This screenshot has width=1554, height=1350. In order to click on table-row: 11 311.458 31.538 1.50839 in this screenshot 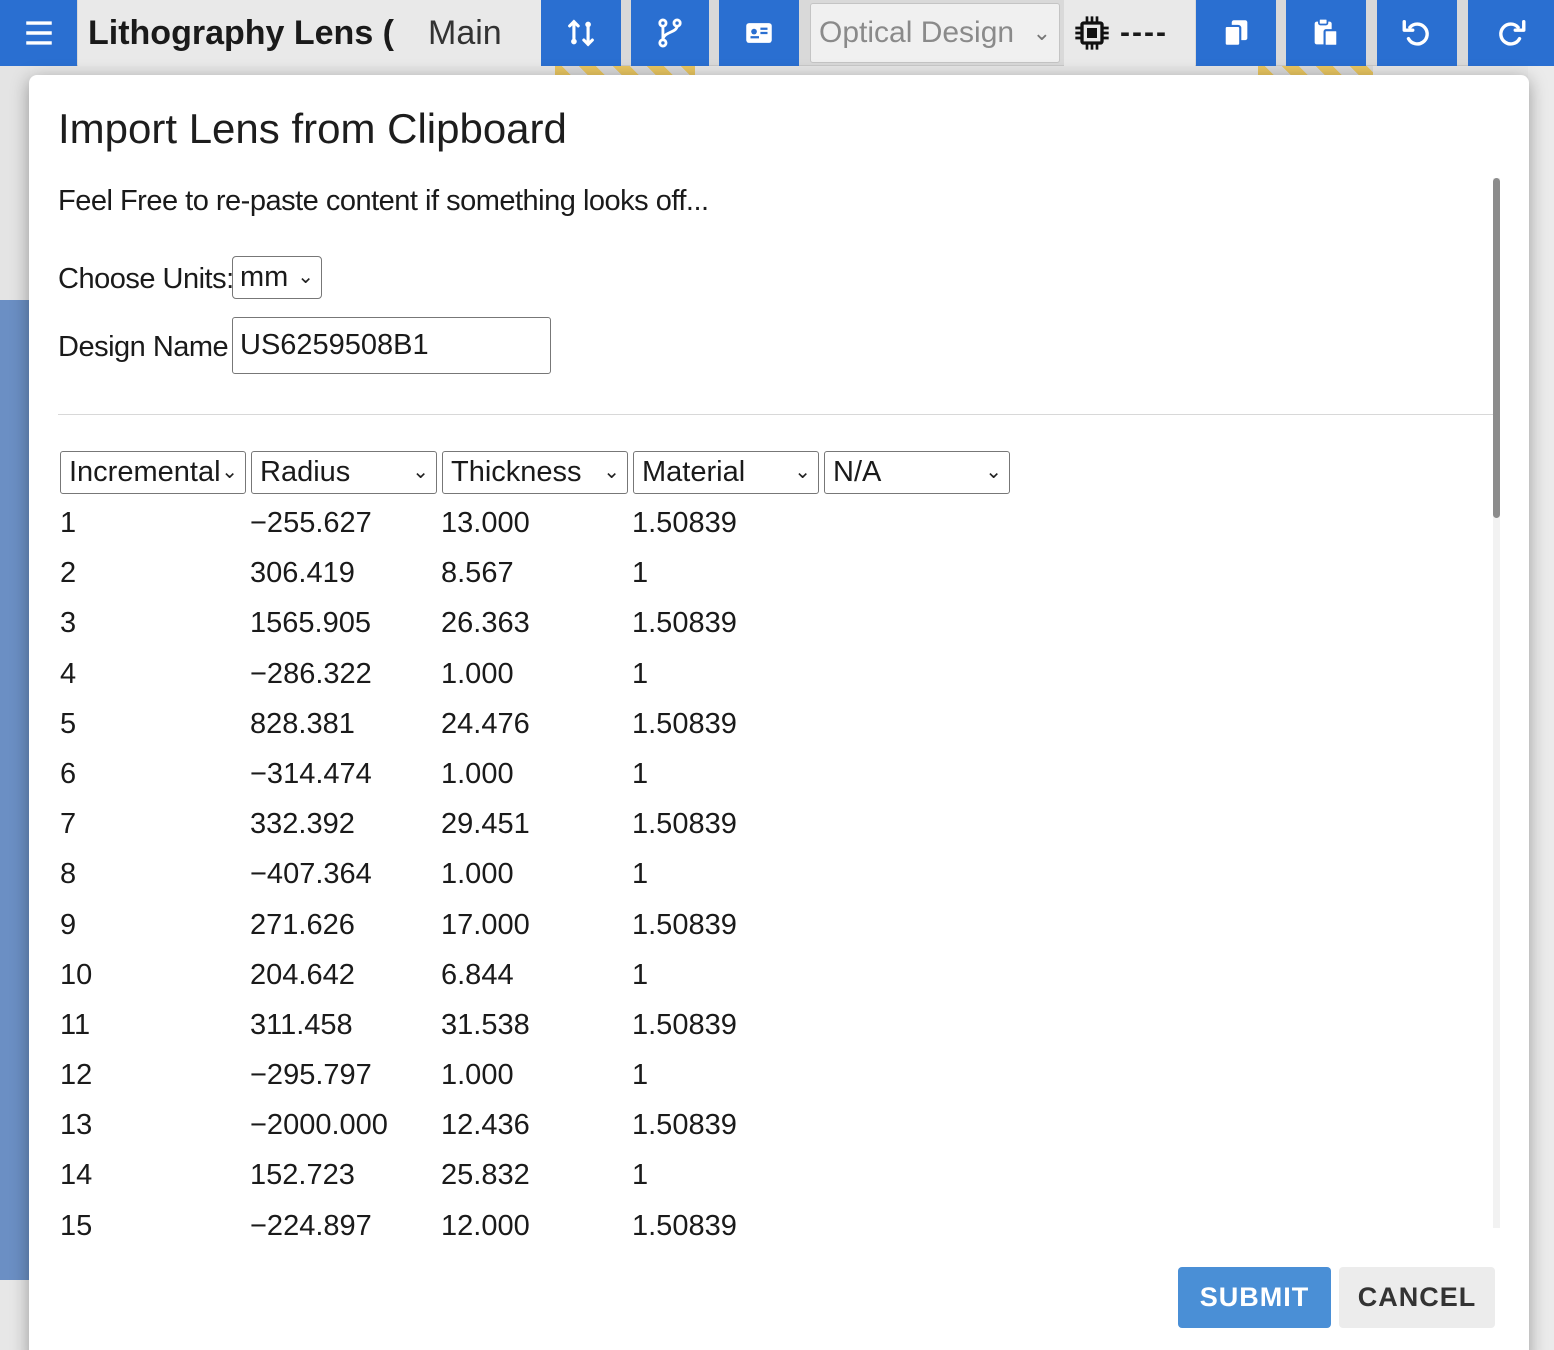, I will do `click(398, 1024)`.